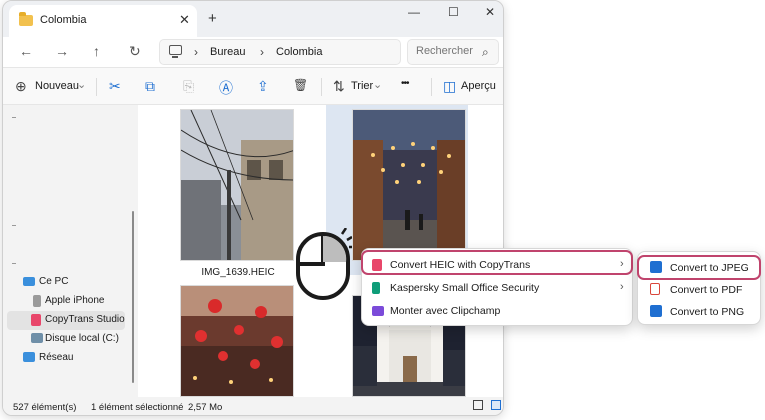  I want to click on sidebar-item-reseau: Réseau, so click(66, 358).